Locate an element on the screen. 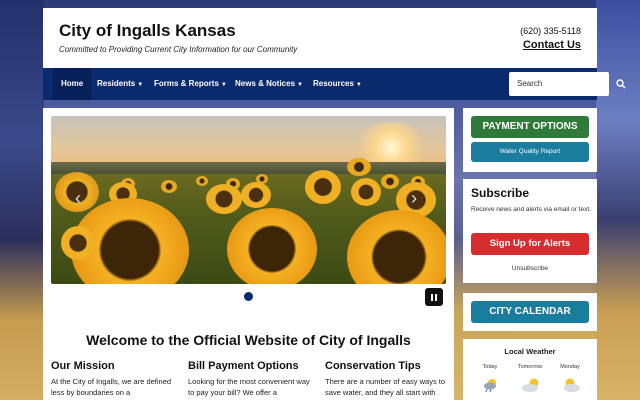 This screenshot has width=640, height=400. unsubscribe-link: Unsubscribe is located at coordinates (530, 268).